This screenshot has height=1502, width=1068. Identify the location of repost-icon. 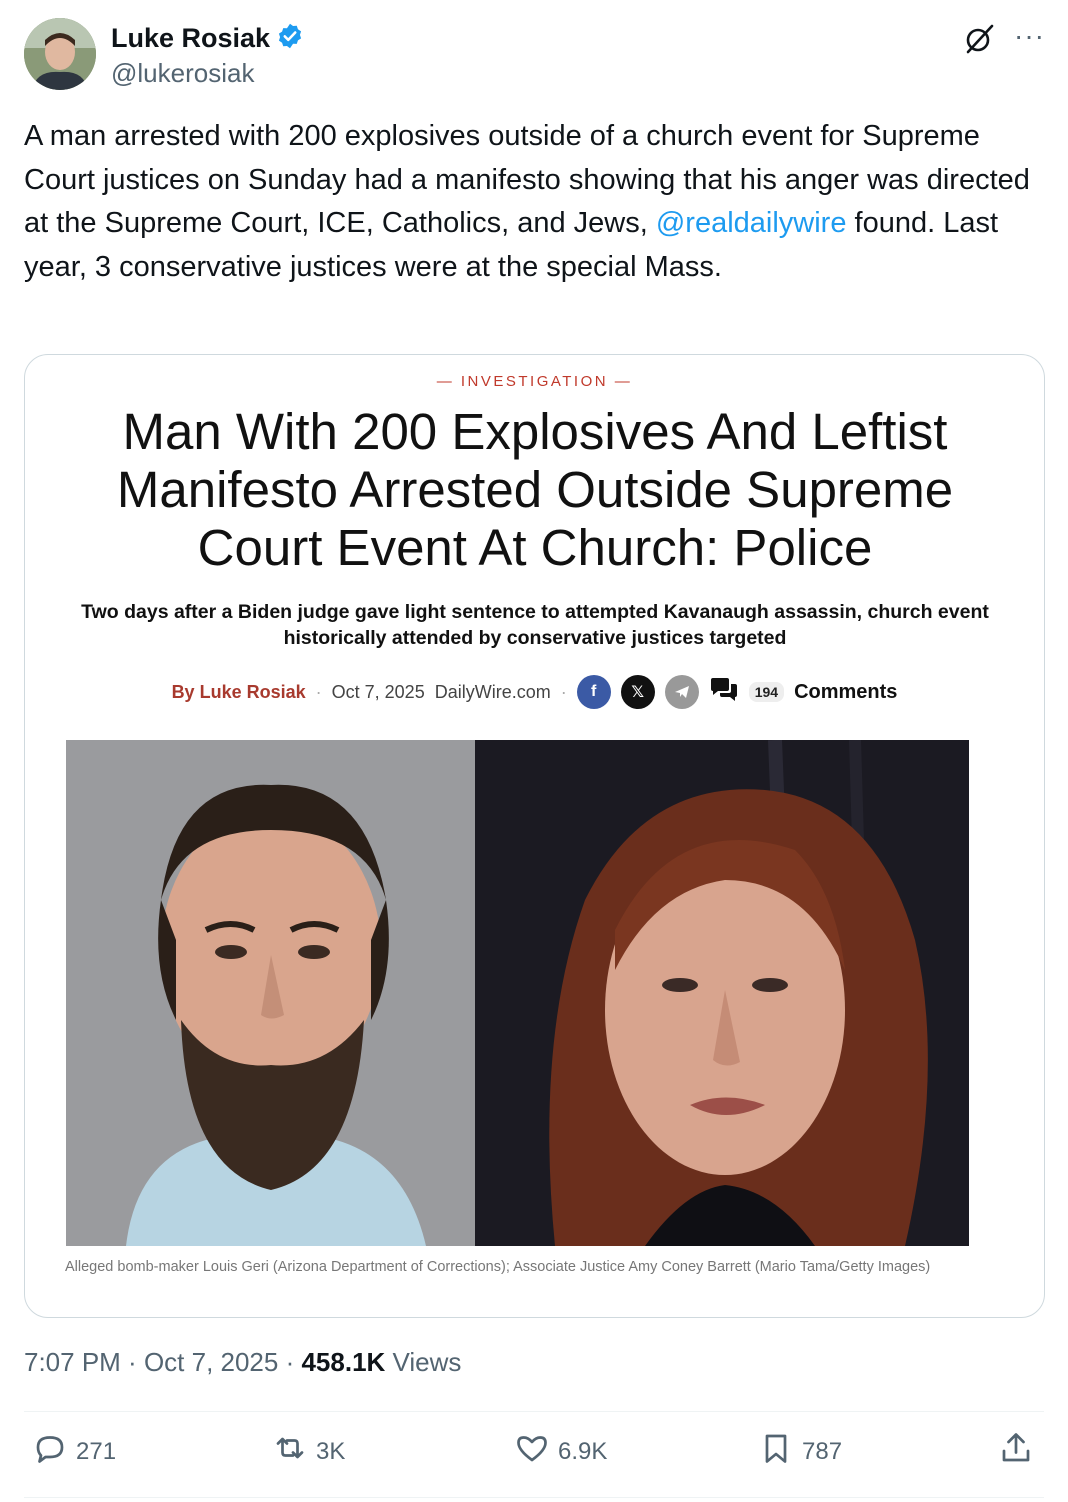
(290, 1451).